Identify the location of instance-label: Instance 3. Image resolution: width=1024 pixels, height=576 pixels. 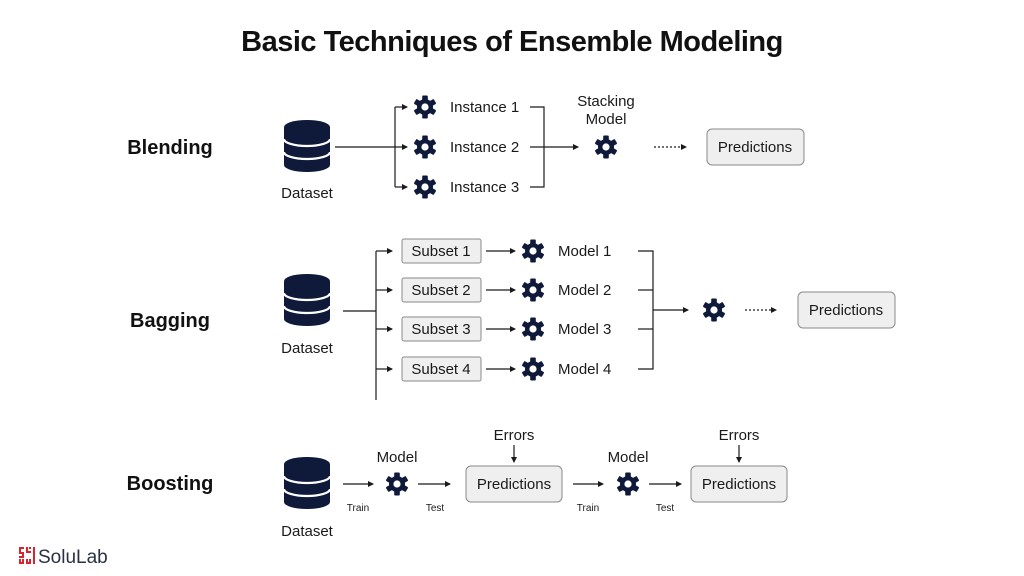
(484, 187).